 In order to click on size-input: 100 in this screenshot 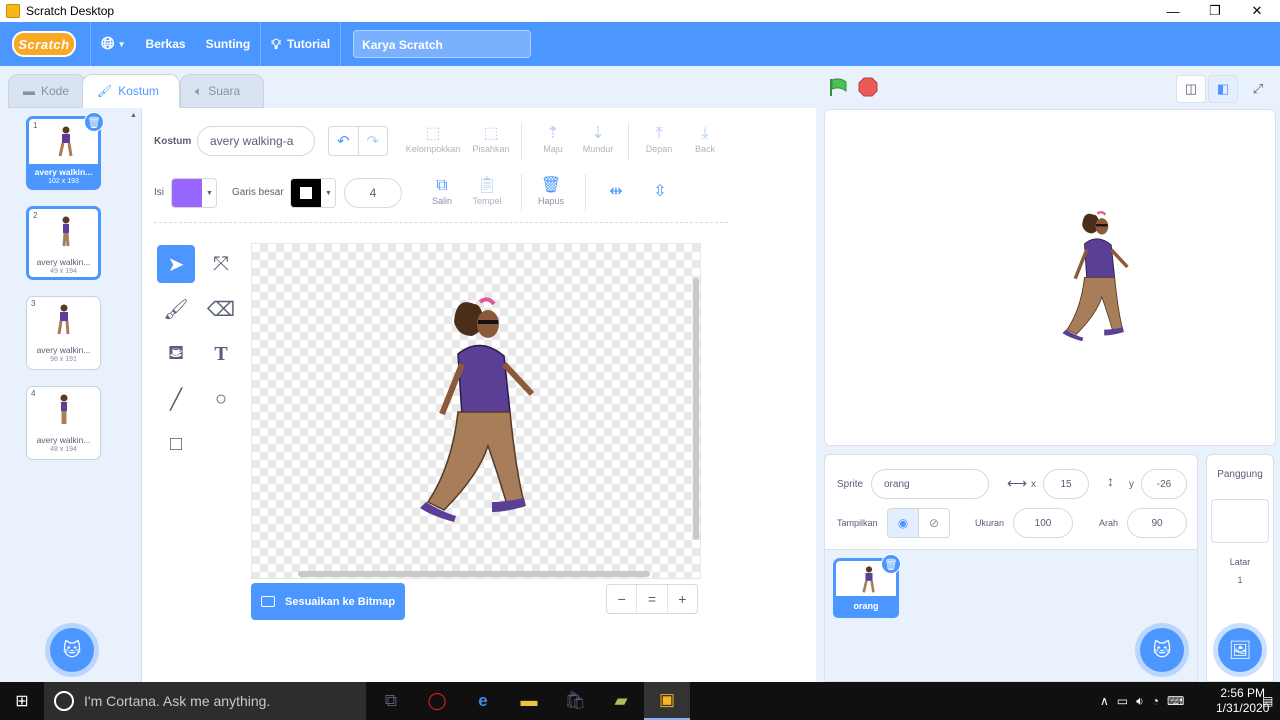, I will do `click(1043, 523)`.